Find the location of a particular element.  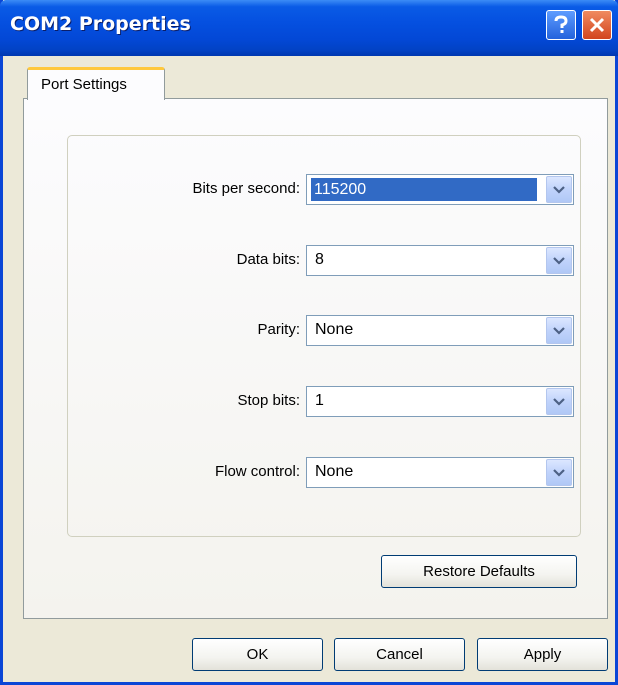

tab-port-settings: Port Settings is located at coordinates (96, 83).